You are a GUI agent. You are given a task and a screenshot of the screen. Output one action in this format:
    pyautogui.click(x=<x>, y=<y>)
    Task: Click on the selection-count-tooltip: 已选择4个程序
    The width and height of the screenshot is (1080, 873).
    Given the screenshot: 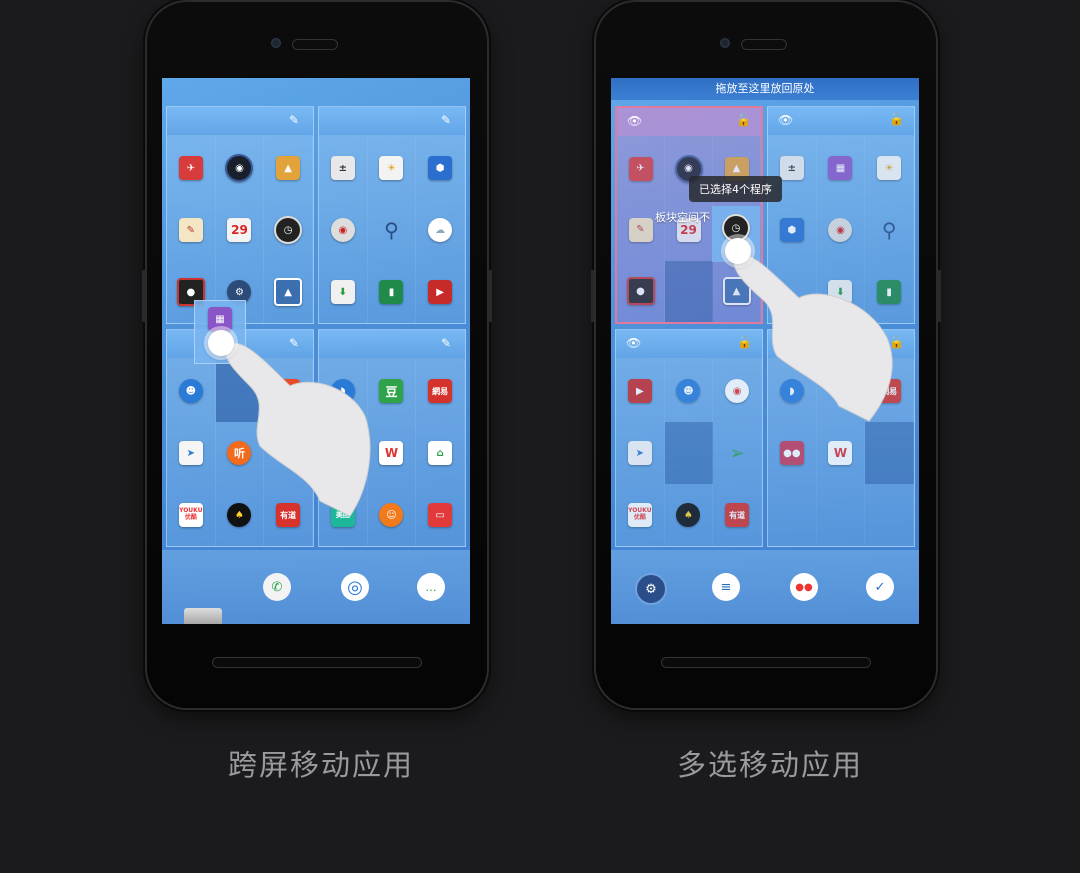 What is the action you would take?
    pyautogui.click(x=735, y=189)
    